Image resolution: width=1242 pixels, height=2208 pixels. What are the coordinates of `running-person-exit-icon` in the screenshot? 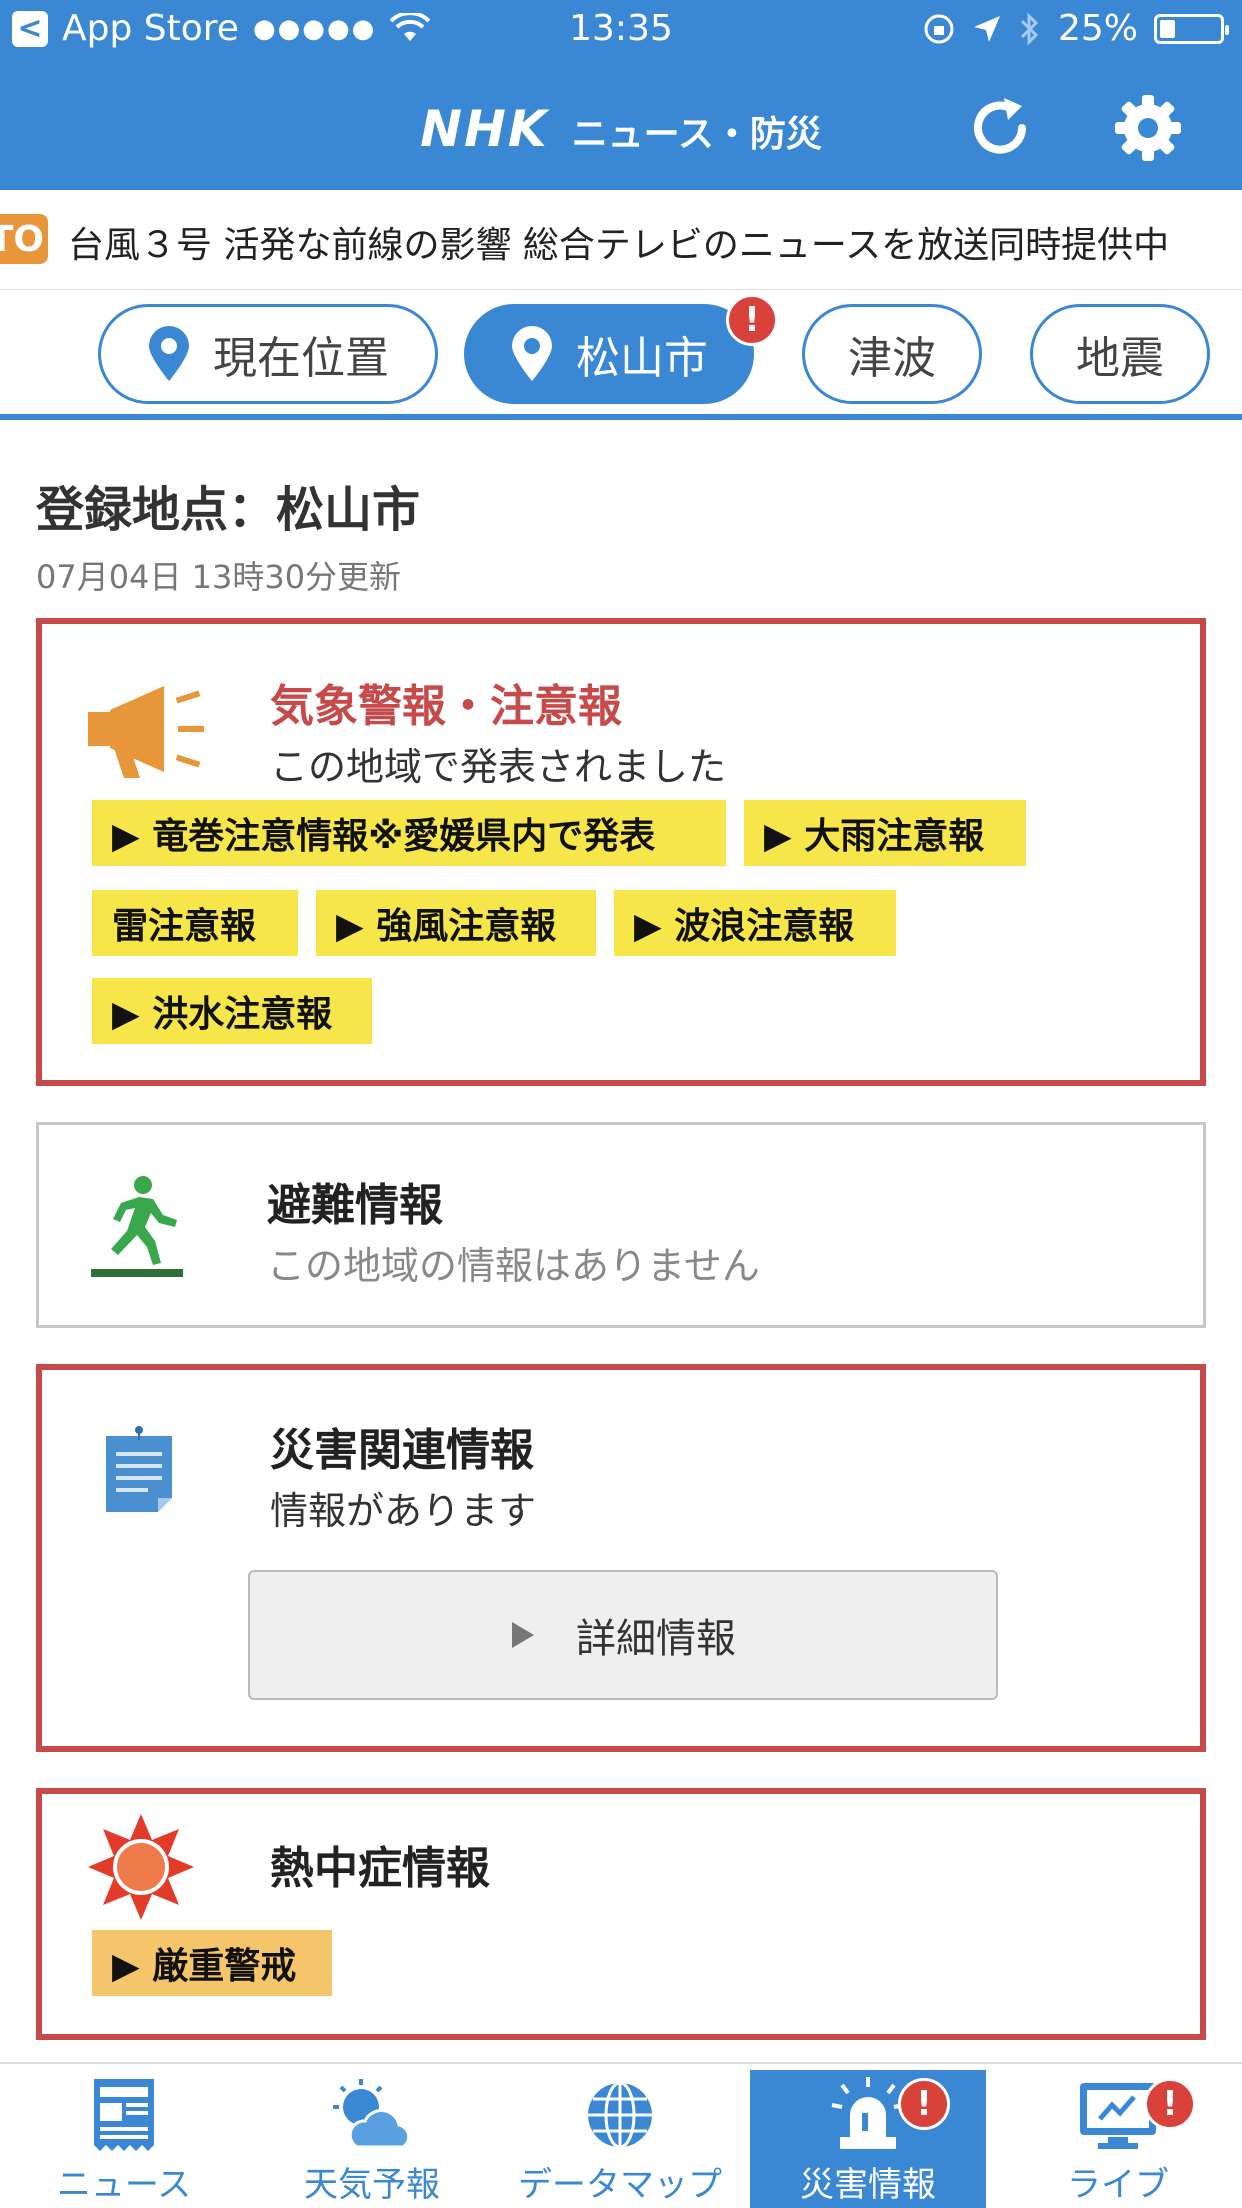 It's located at (137, 1226).